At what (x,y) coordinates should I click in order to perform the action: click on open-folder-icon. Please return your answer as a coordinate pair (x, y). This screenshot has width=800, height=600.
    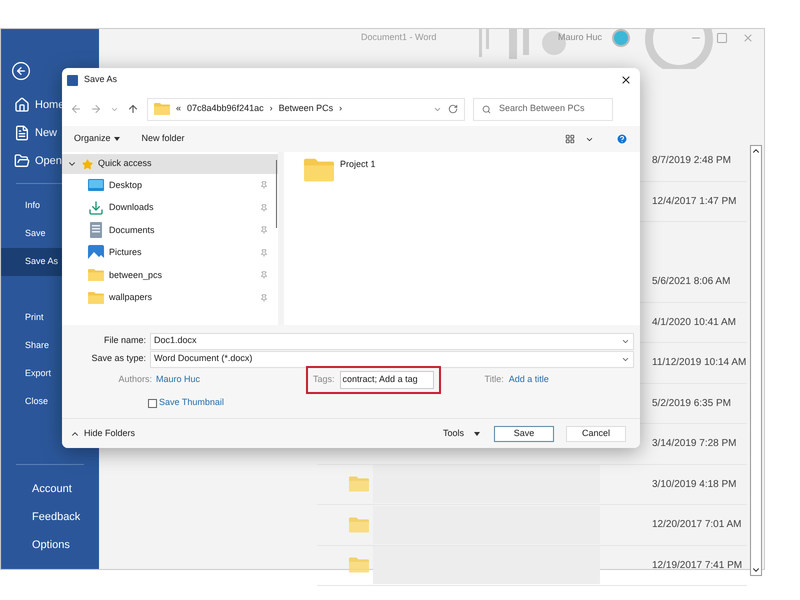
    Looking at the image, I should click on (22, 161).